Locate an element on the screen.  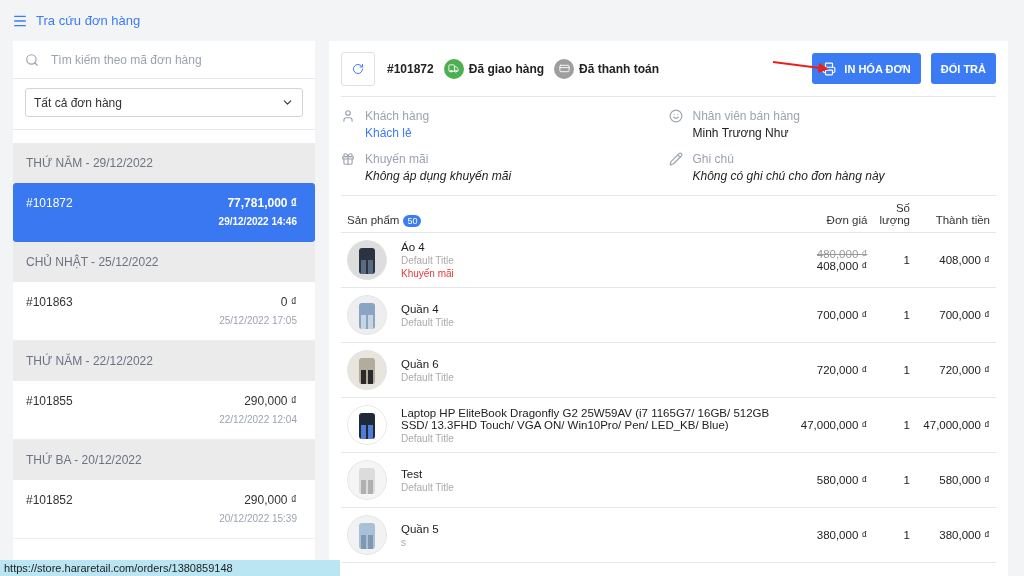
product-name: Test is located at coordinates (412, 473).